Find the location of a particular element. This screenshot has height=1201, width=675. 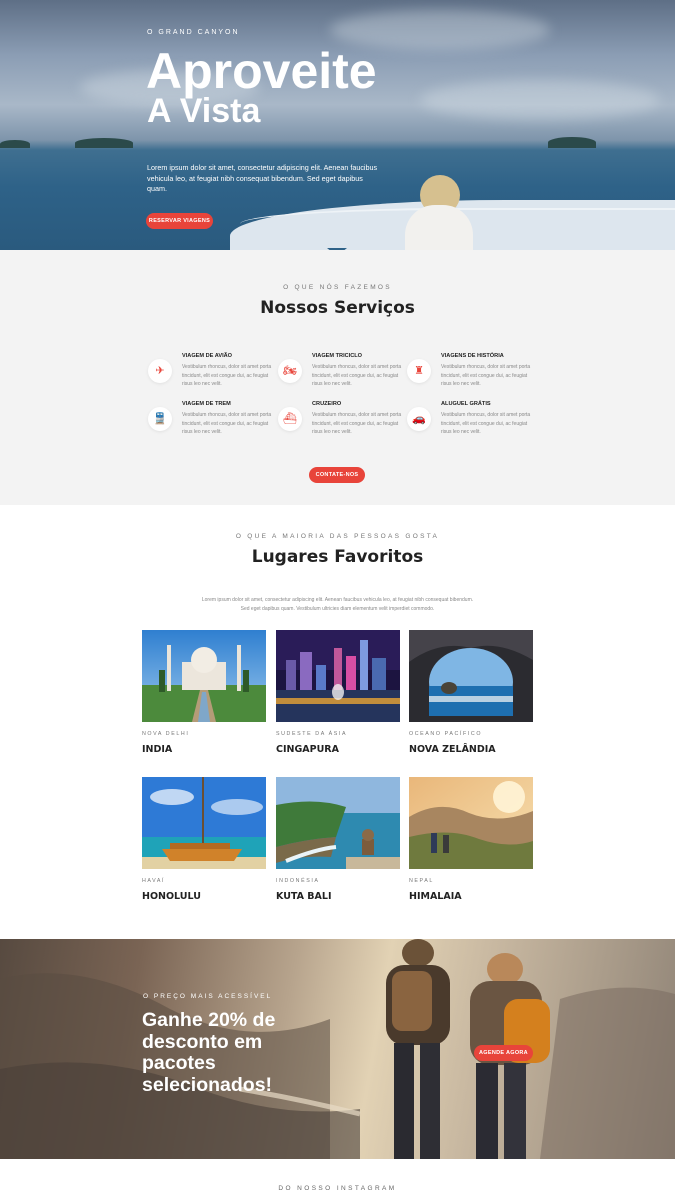

service-title: CRUZEIRO is located at coordinates (327, 404).